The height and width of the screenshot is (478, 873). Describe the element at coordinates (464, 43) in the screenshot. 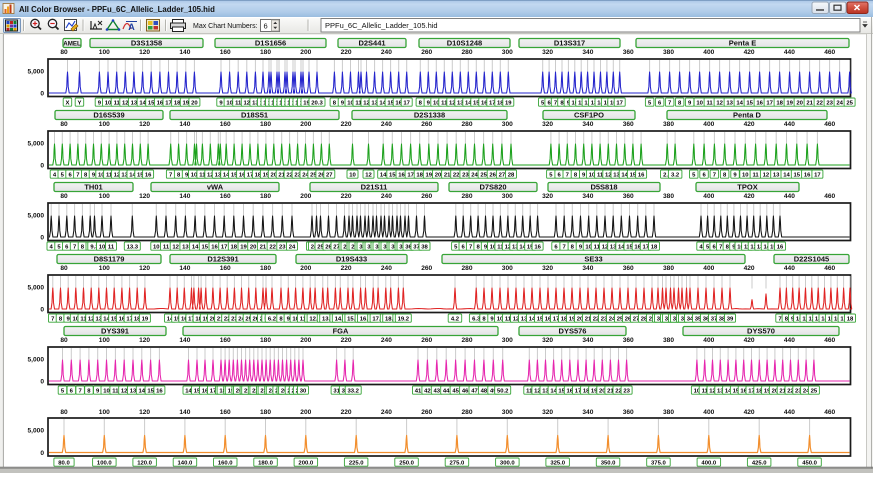

I see `svg-text: D10S1248` at that location.